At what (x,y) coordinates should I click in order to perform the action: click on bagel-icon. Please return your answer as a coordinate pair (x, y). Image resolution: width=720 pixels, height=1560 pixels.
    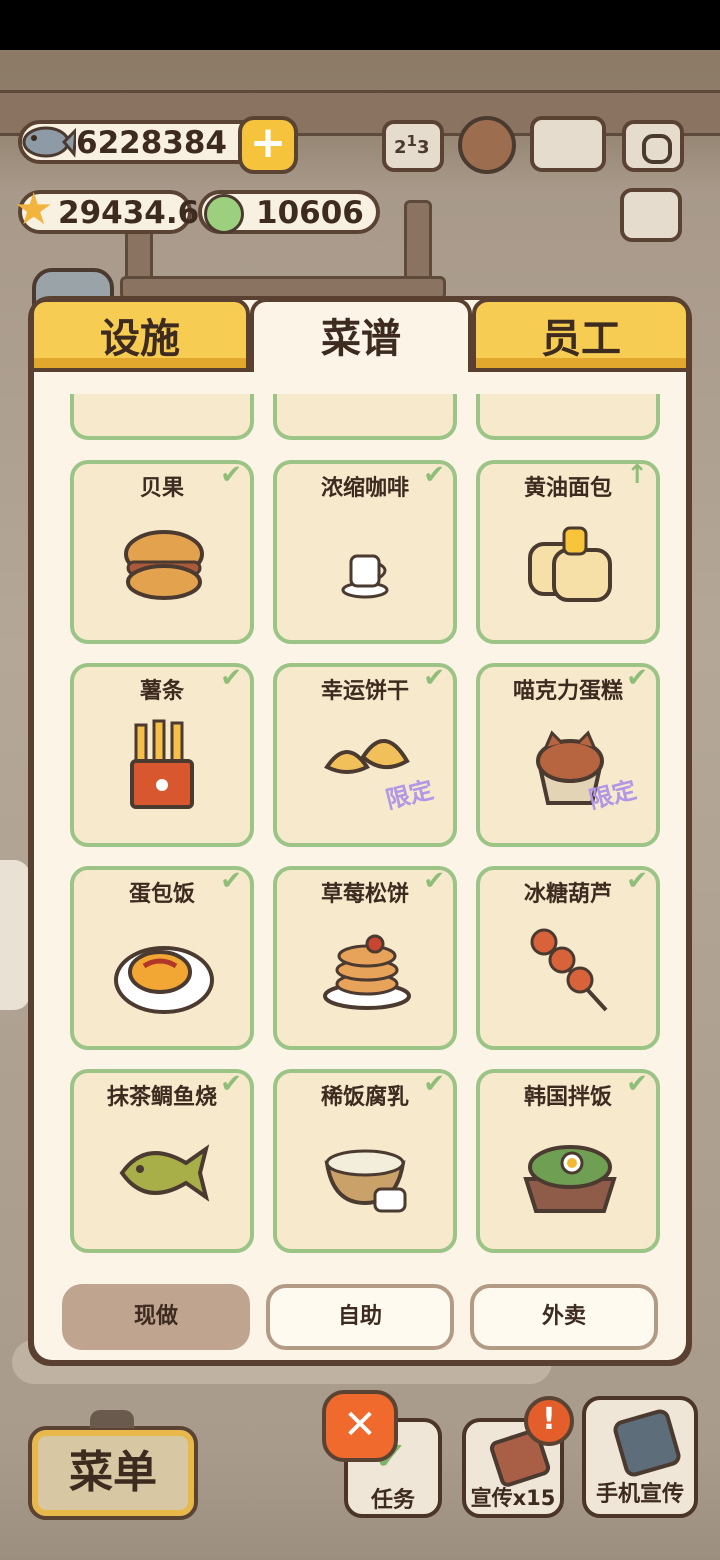
    Looking at the image, I should click on (164, 564).